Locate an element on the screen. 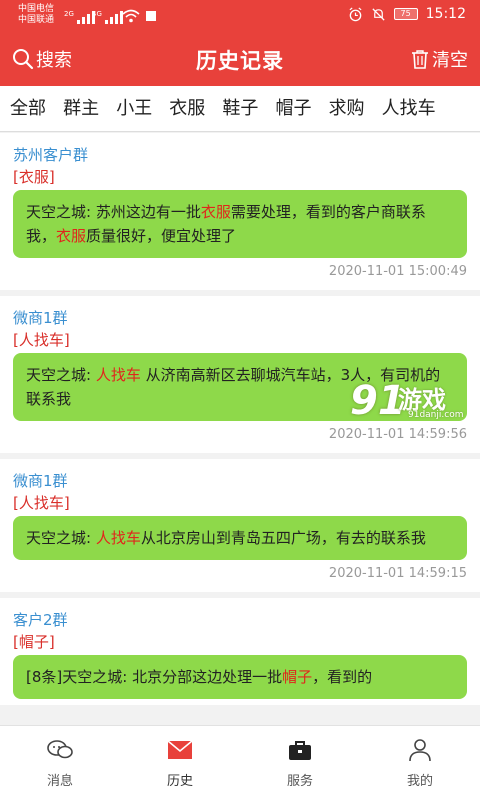 The image size is (480, 800). nav-label: 历史 is located at coordinates (179, 781).